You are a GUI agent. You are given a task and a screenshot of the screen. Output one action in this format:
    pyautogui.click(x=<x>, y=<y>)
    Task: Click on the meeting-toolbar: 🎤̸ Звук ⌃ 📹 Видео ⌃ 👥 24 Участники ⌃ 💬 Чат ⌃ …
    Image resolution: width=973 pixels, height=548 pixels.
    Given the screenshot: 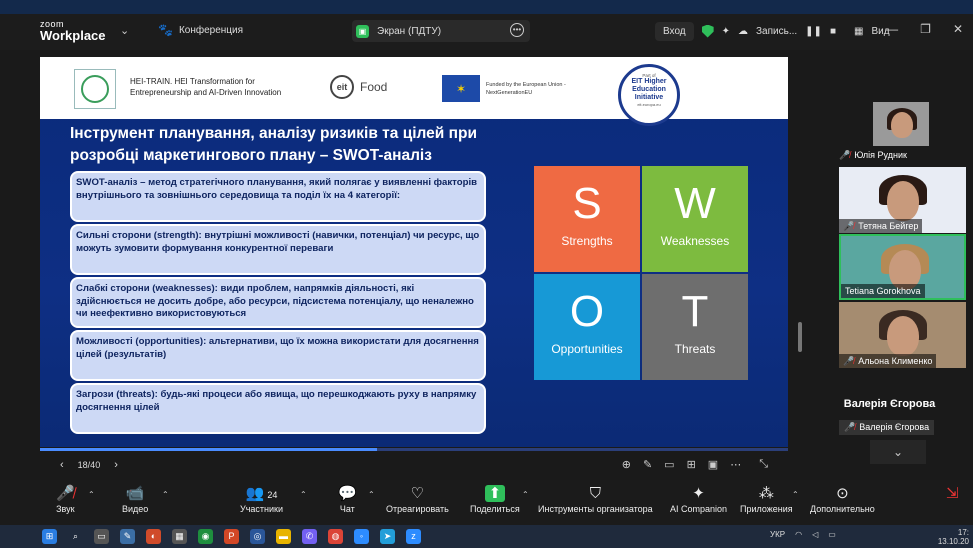 What is the action you would take?
    pyautogui.click(x=486, y=502)
    